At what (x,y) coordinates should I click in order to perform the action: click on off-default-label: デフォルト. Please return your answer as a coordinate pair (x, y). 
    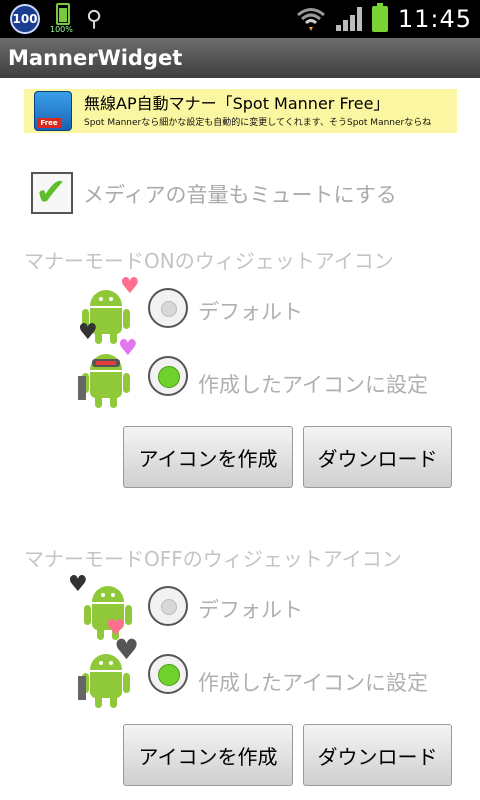
    Looking at the image, I should click on (250, 609).